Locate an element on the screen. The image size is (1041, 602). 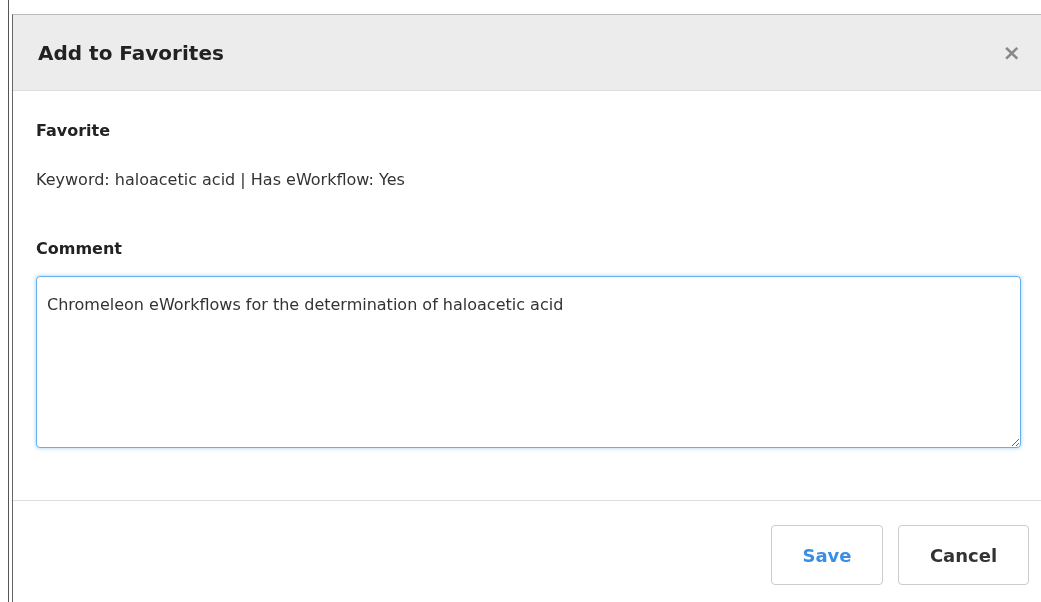
favorite-description: Keyword: haloacetic acid | Has eWorkflow: Yes is located at coordinates (221, 179).